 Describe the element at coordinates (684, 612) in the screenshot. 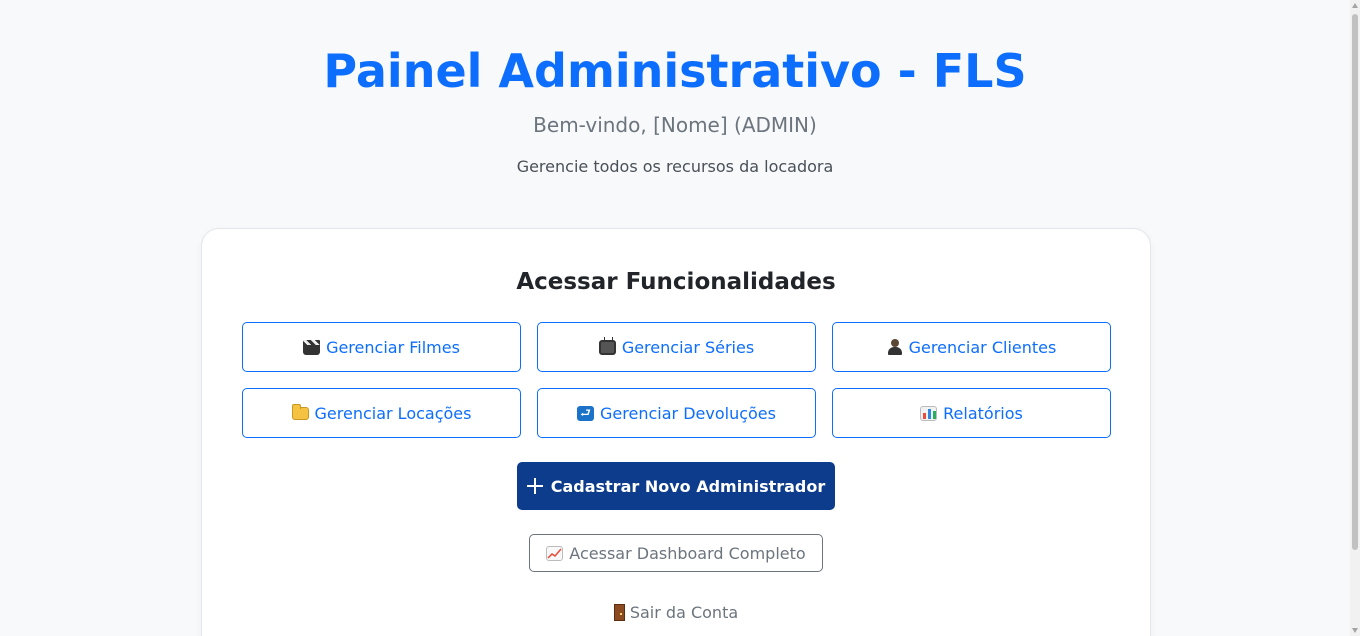

I see `logout-label: Sair da Conta` at that location.